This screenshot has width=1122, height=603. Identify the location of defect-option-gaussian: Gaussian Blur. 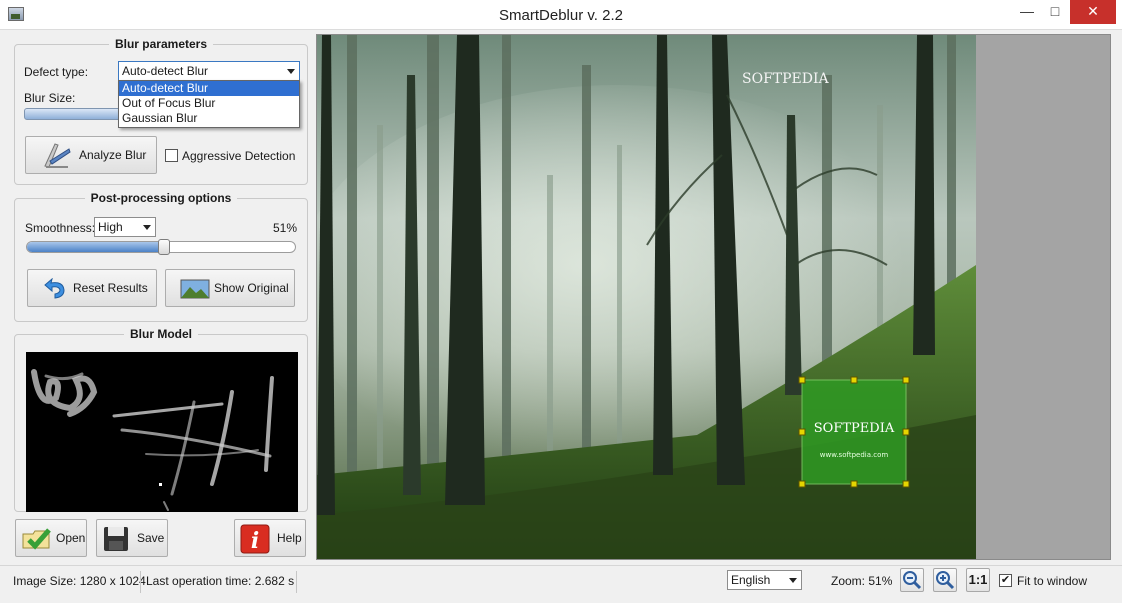
(209, 118).